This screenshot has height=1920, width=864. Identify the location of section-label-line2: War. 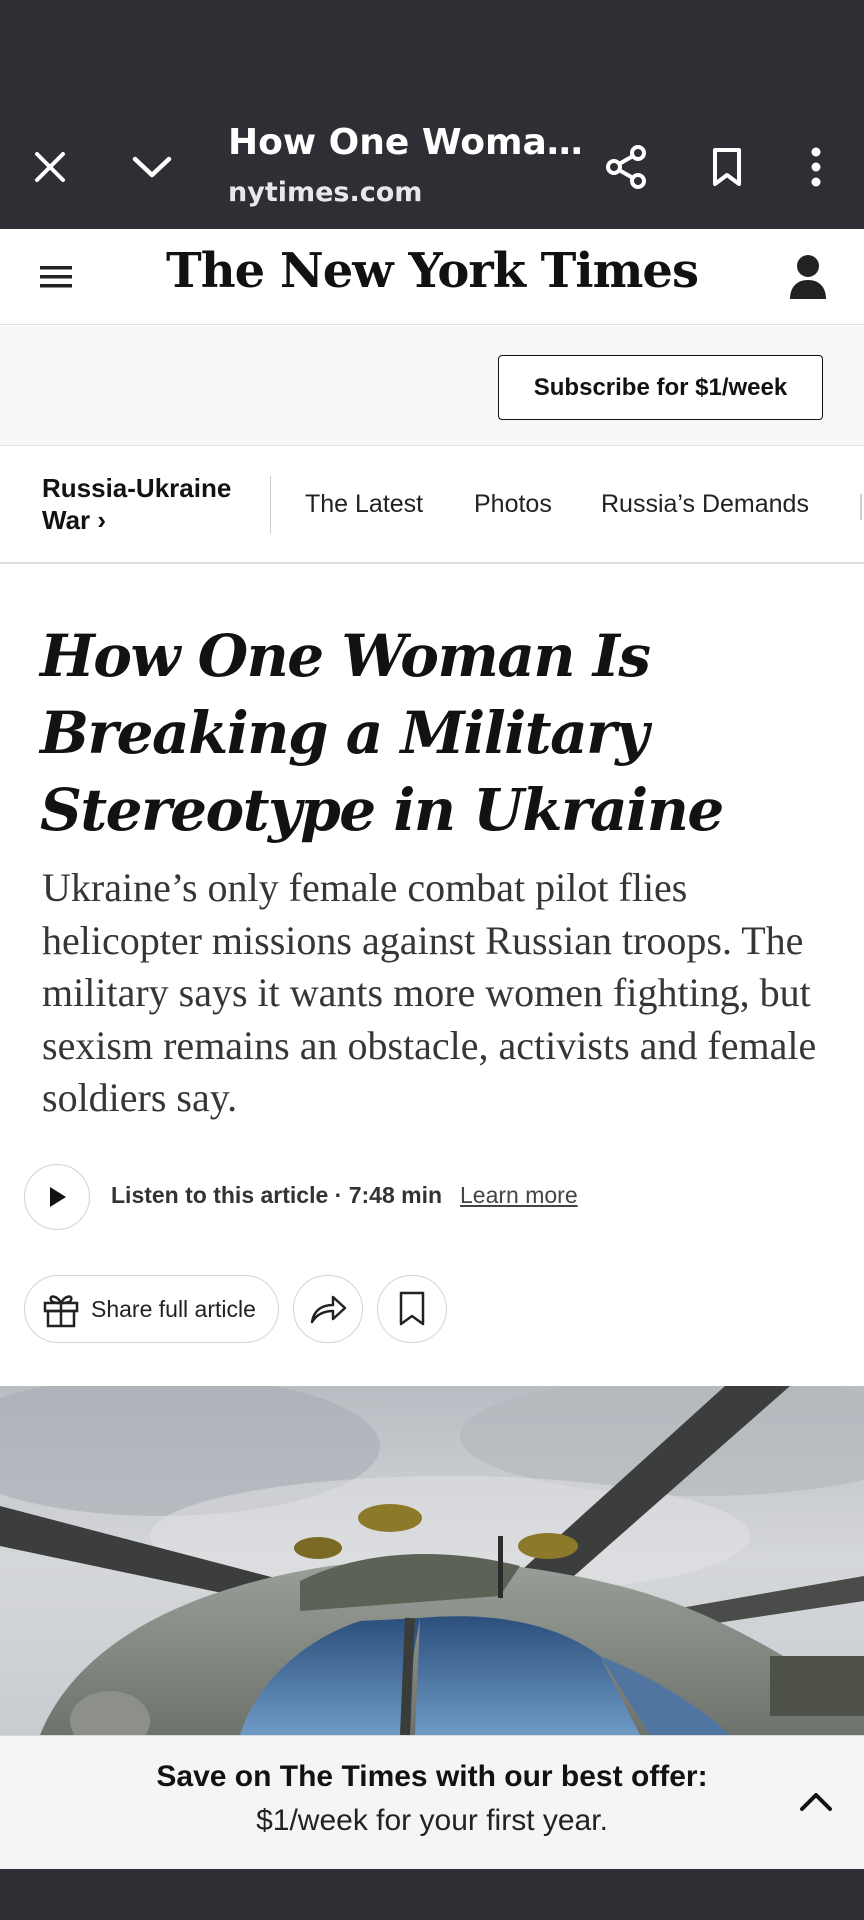
(66, 520).